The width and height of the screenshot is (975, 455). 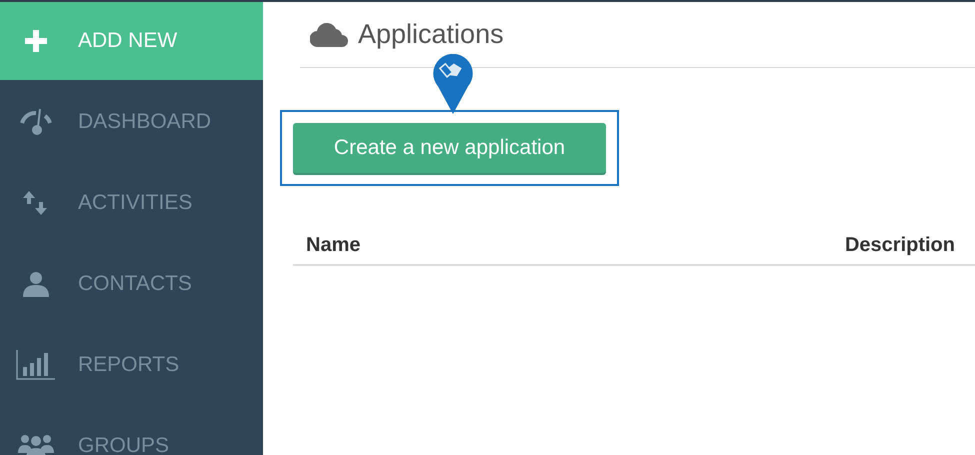 I want to click on sidebar-label: DASHBOARD, so click(x=145, y=122).